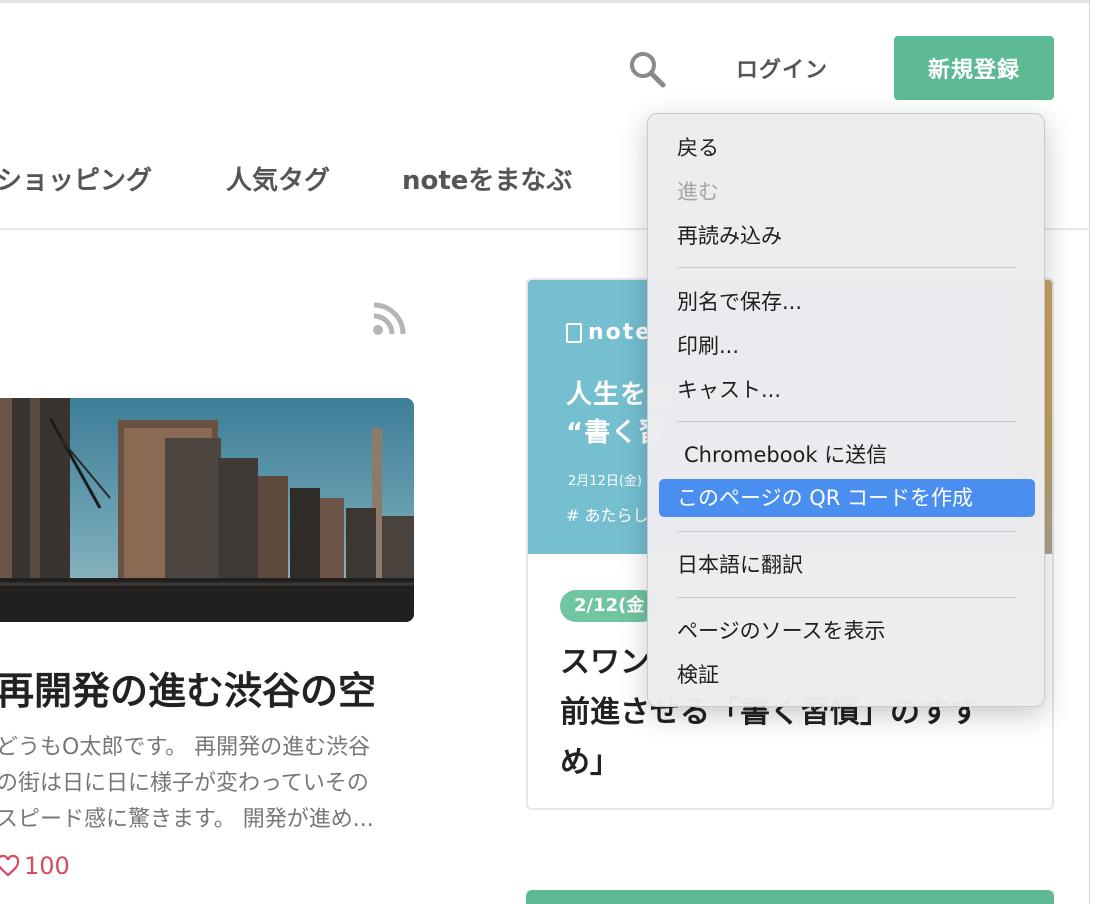 Image resolution: width=1104 pixels, height=904 pixels. Describe the element at coordinates (1089, 452) in the screenshot. I see `window-edge` at that location.